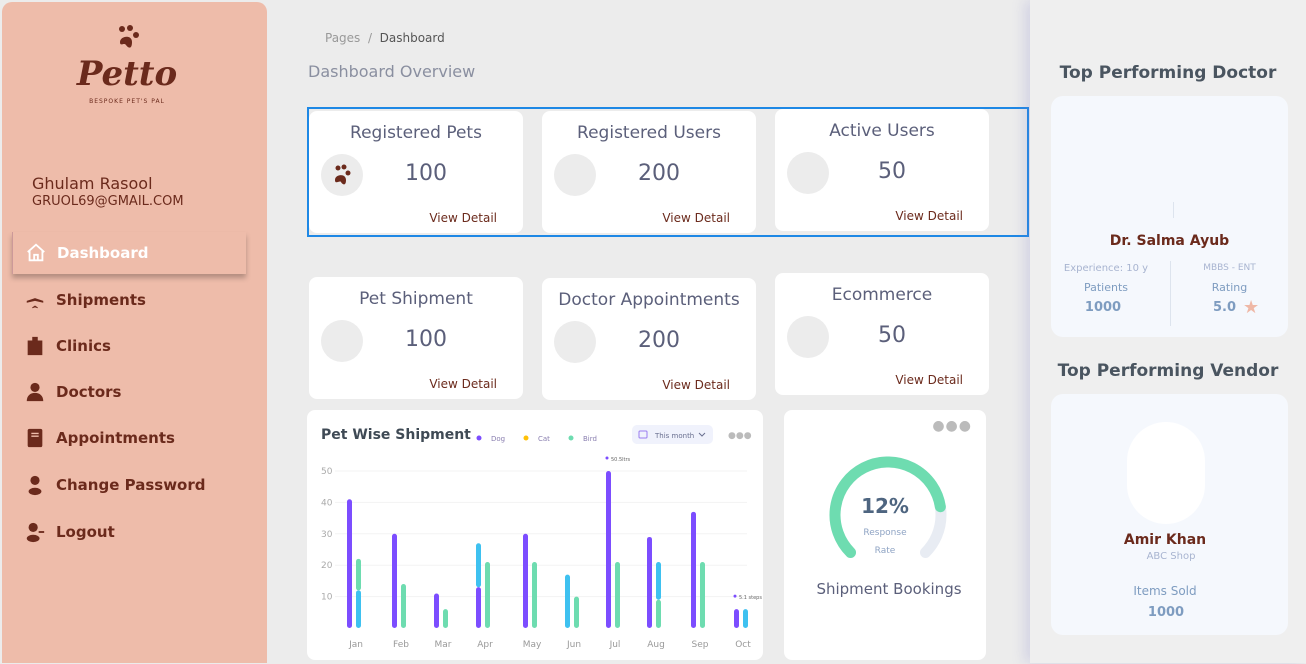 The width and height of the screenshot is (1306, 664). I want to click on home-icon, so click(36, 252).